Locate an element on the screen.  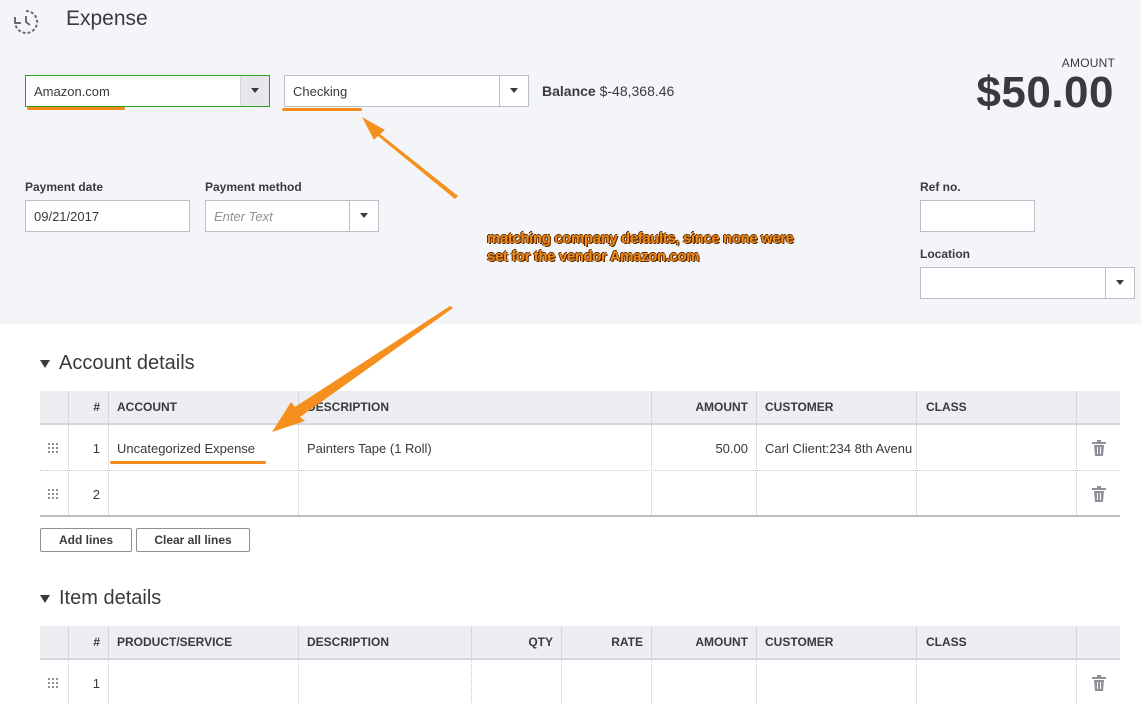
item-details-title: Item details is located at coordinates (110, 598).